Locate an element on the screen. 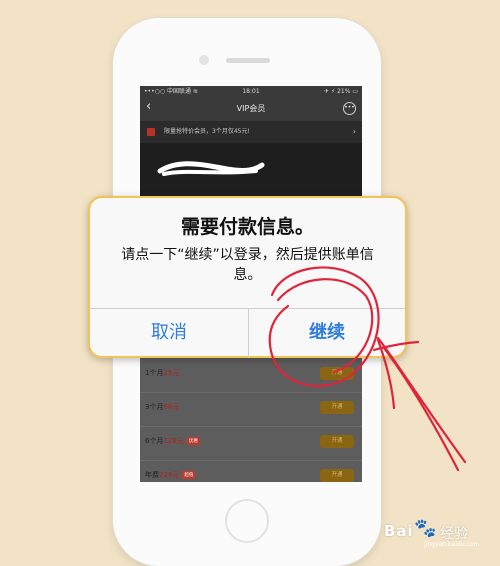 This screenshot has height=566, width=500. list-item: 年费228元 超值 开通 is located at coordinates (251, 471).